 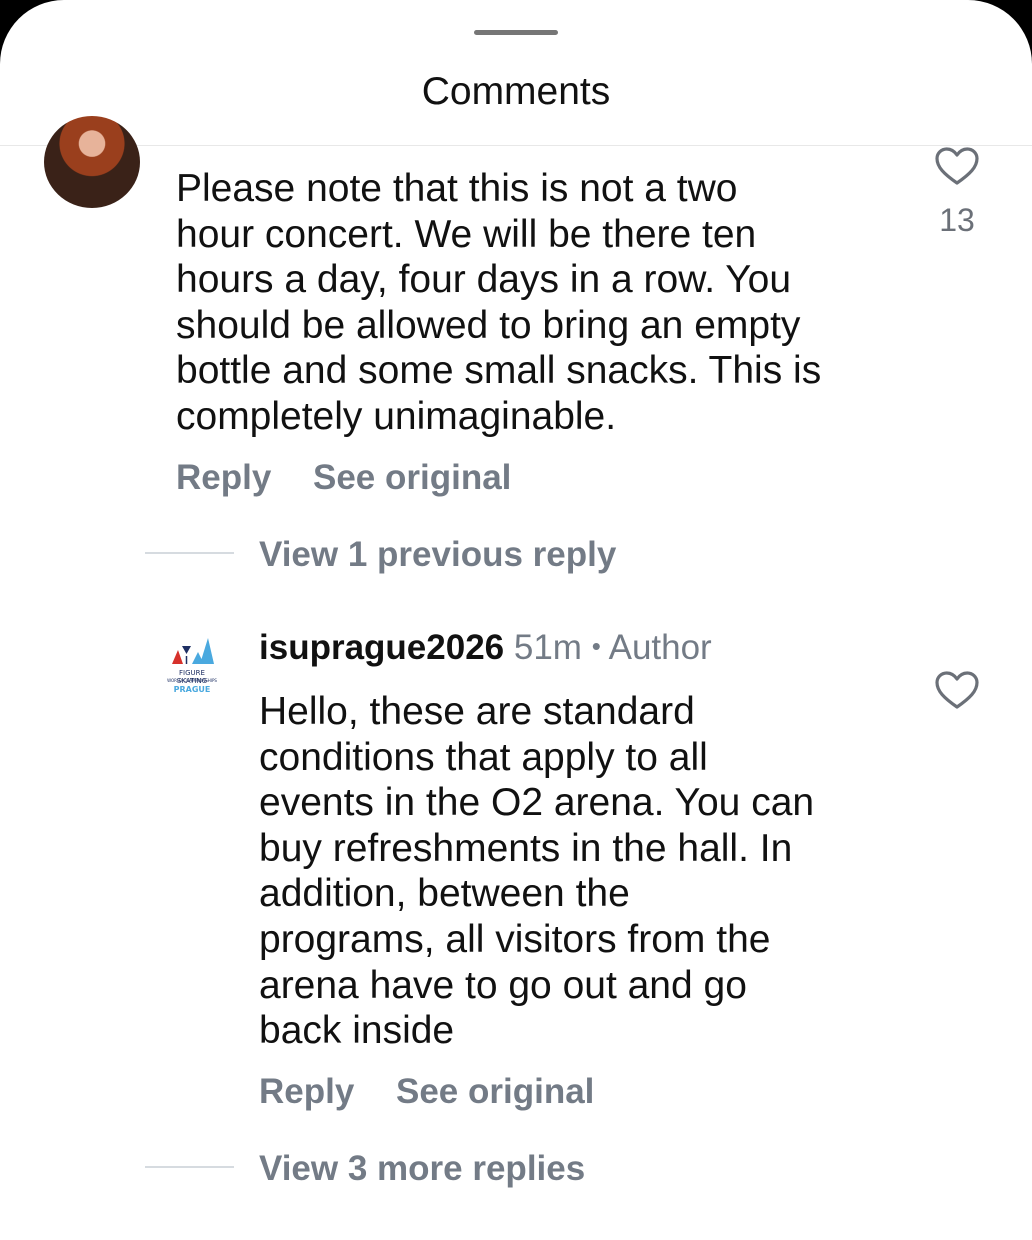 I want to click on logo-text-line2: WORLD CHAMPIONSHIPS, so click(x=192, y=680).